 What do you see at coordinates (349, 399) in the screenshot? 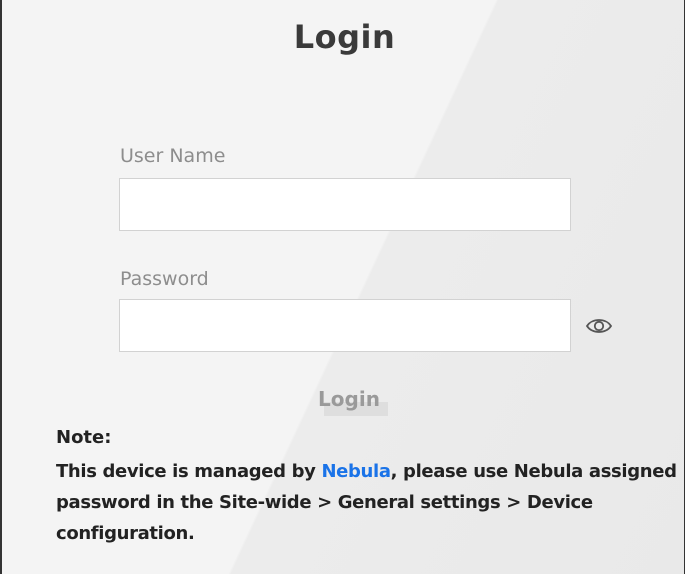
I see `login-button-label: Login` at bounding box center [349, 399].